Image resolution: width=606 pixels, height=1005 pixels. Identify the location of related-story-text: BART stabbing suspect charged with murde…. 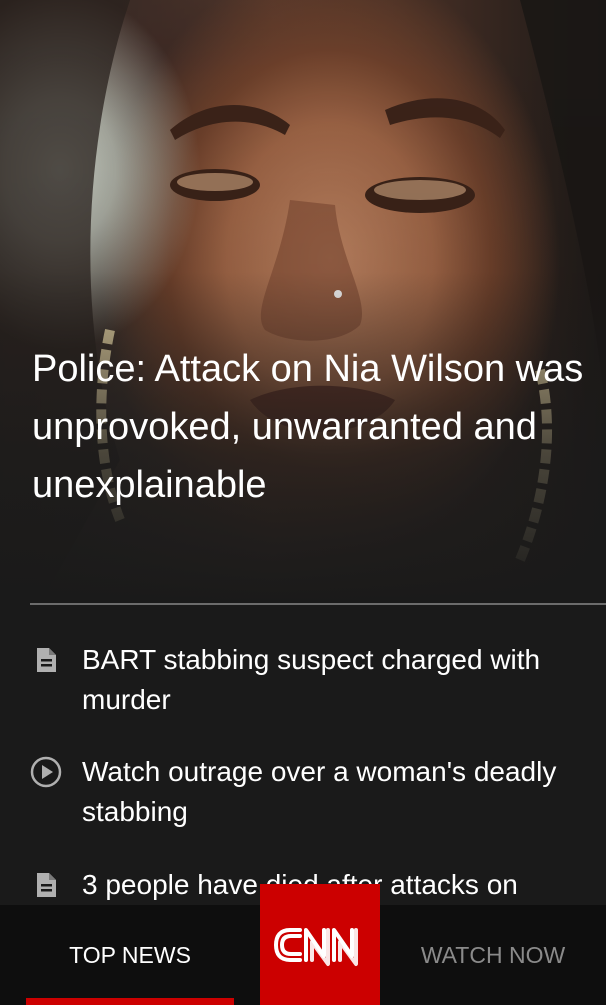
(311, 679).